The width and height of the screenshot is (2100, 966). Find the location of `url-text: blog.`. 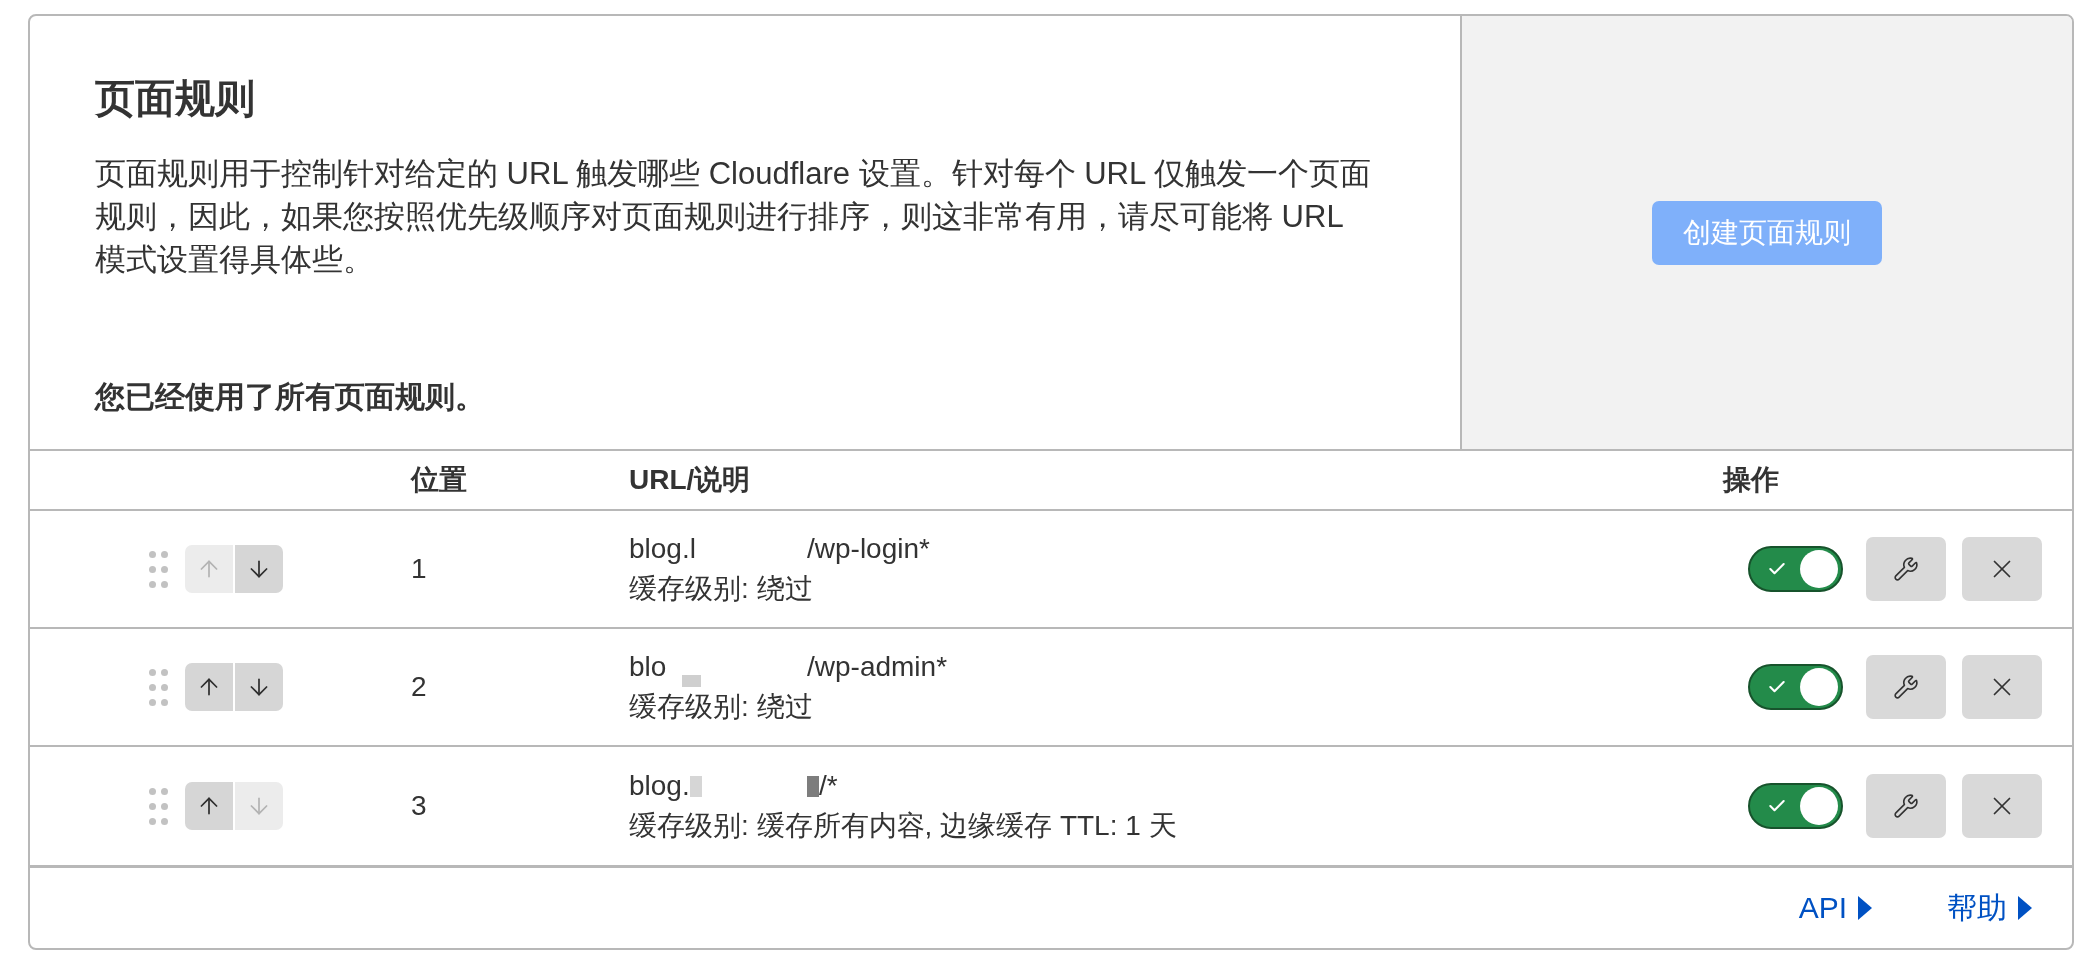

url-text: blog. is located at coordinates (659, 786).